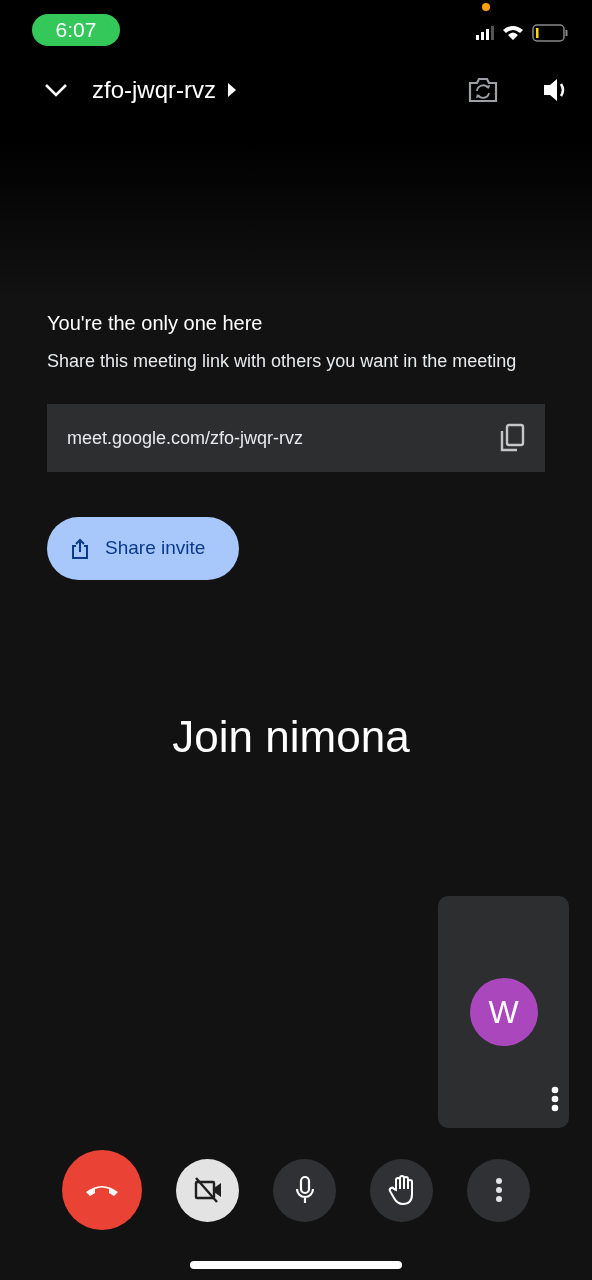 Image resolution: width=592 pixels, height=1280 pixels. I want to click on hand-icon, so click(401, 1190).